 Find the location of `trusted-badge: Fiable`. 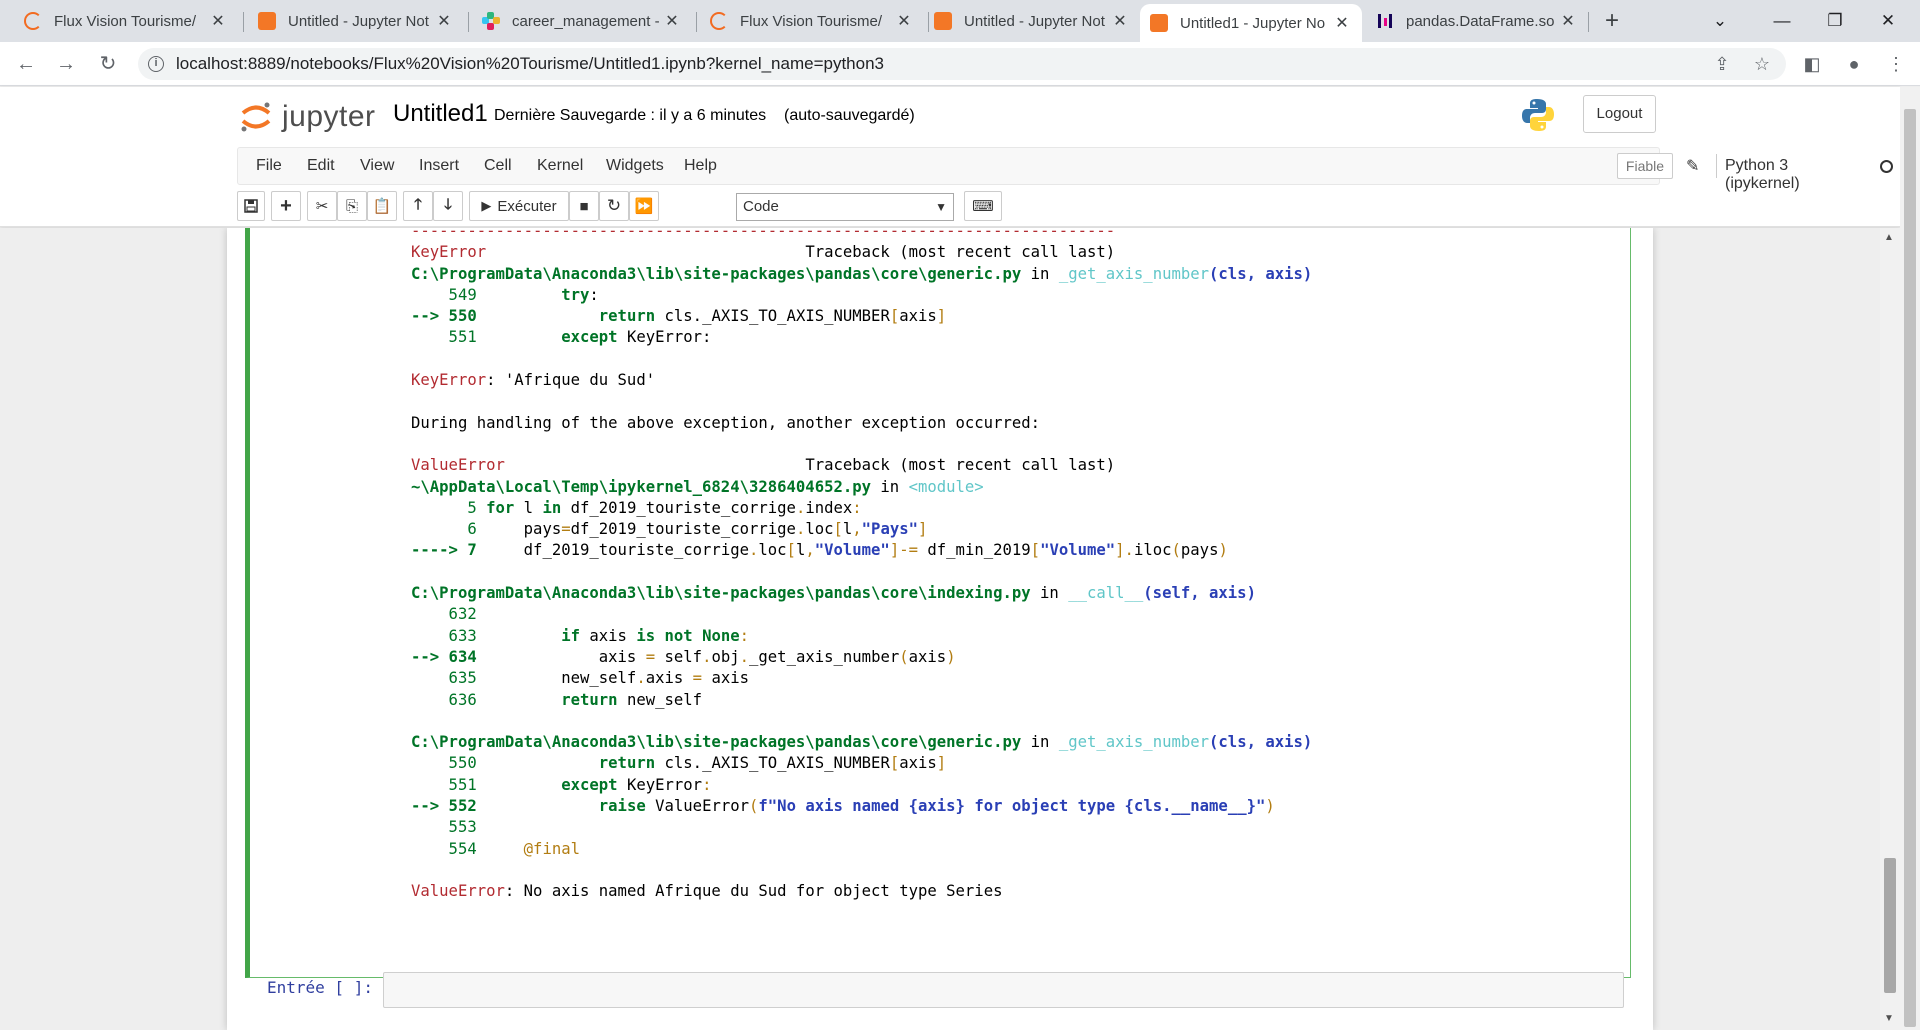

trusted-badge: Fiable is located at coordinates (1645, 166).